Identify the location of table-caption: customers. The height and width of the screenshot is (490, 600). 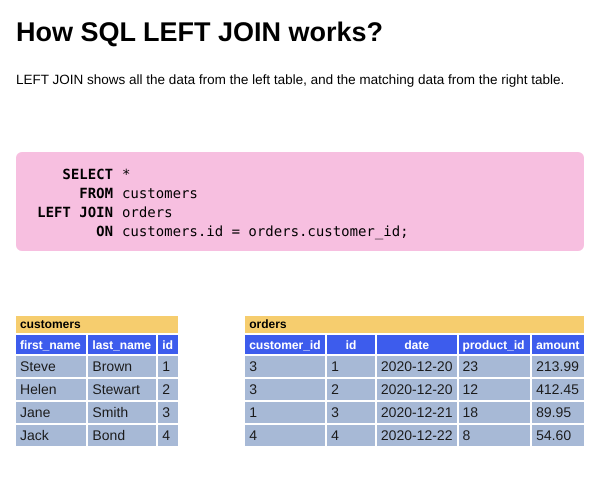
(97, 325).